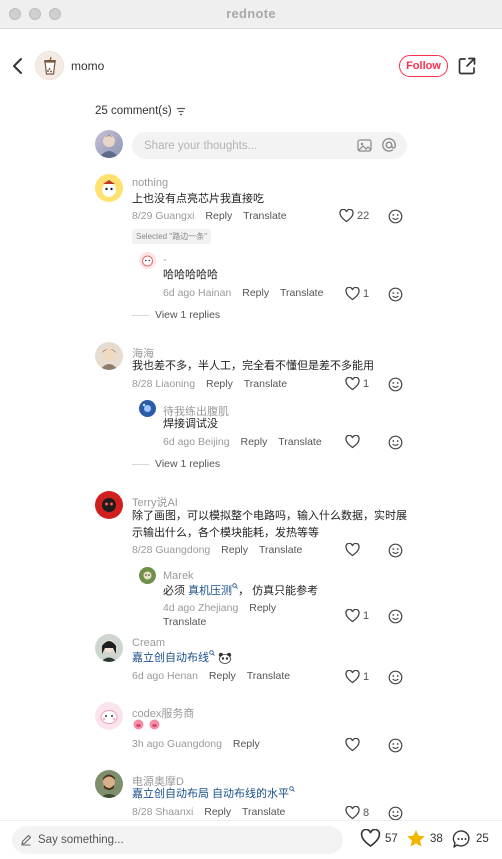 Image resolution: width=502 pixels, height=859 pixels. I want to click on follow-button: Follow, so click(423, 66).